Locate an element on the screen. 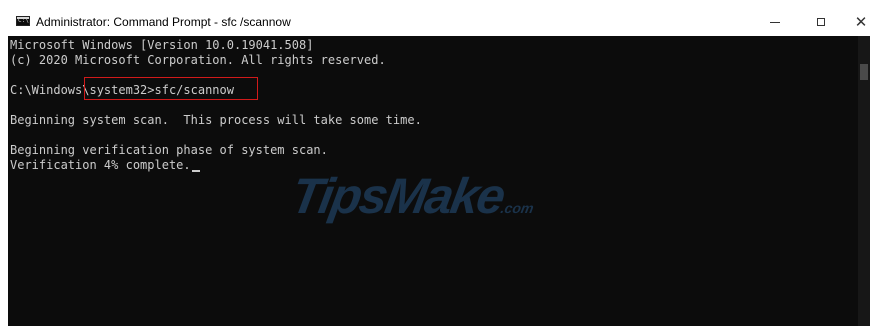  minimize-button is located at coordinates (775, 22).